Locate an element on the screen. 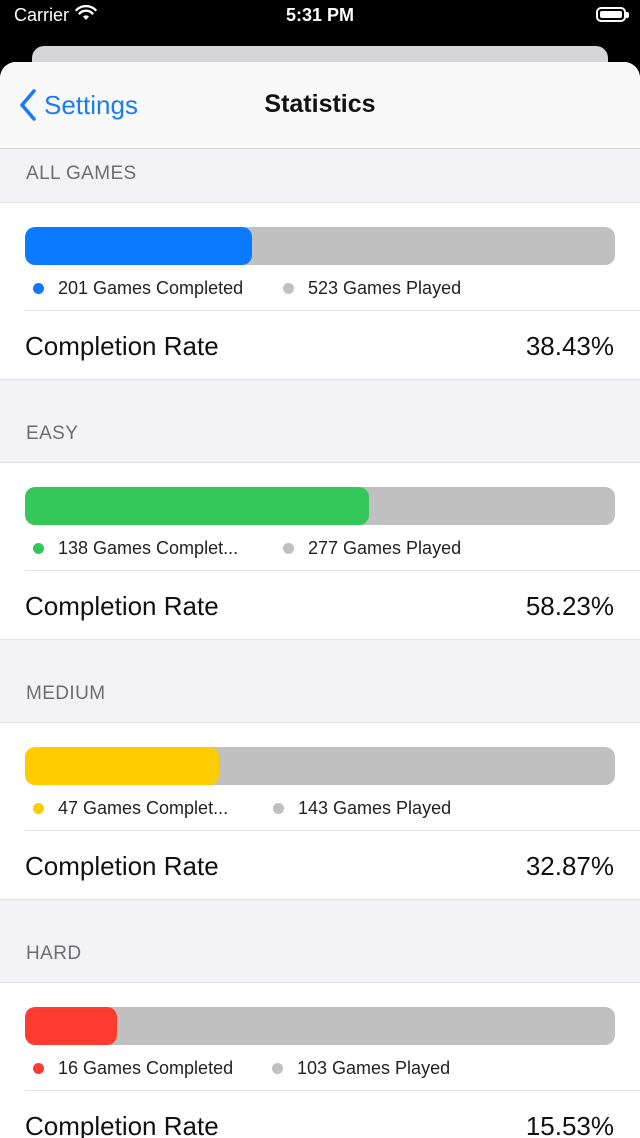 The image size is (640, 1138). legend: 47 Games Complet... 143 Games Played is located at coordinates (332, 808).